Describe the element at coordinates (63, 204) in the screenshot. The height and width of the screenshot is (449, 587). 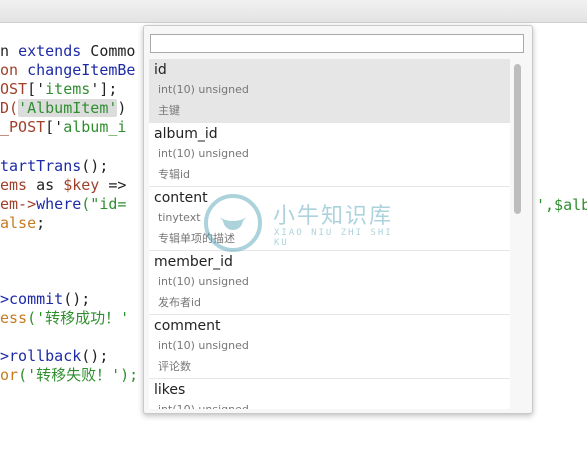
I see `code-line: em->where("id=` at that location.